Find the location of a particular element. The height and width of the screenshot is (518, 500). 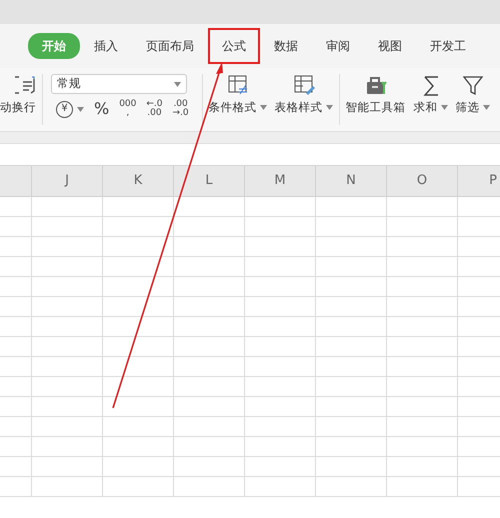

number-format-button: .00 →.0 is located at coordinates (181, 109).